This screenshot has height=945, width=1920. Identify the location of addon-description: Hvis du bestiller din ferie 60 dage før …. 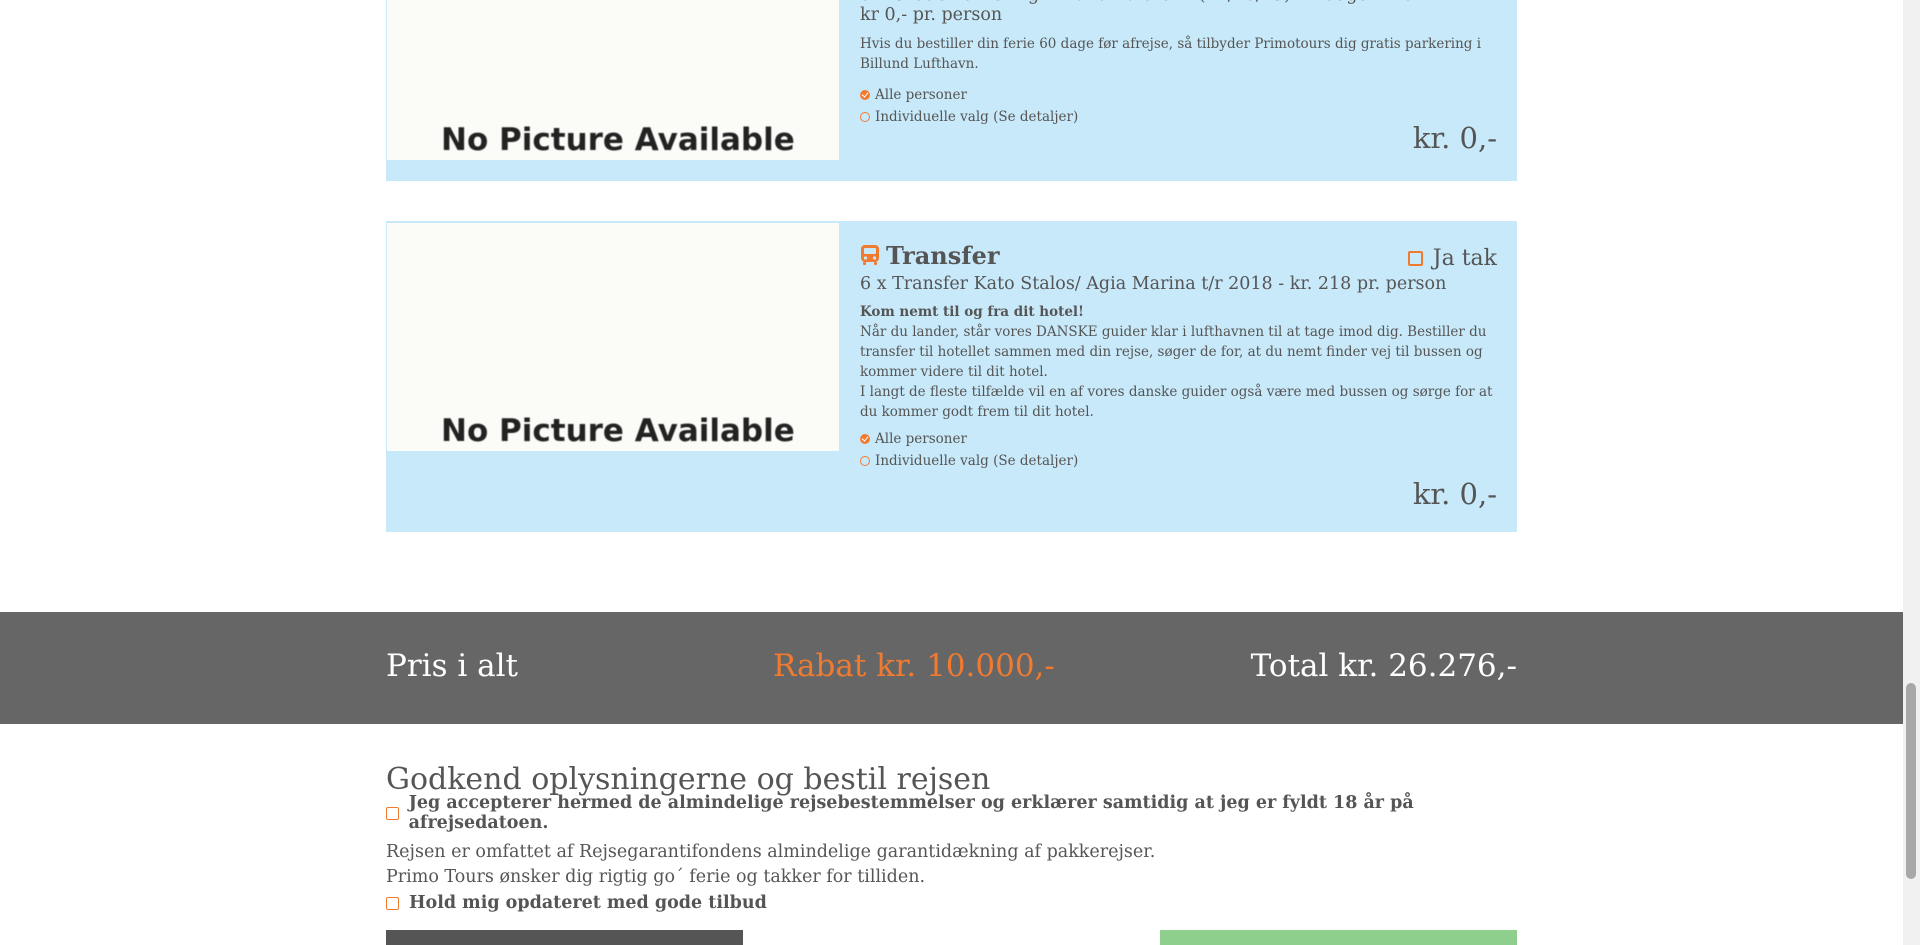
(1171, 54).